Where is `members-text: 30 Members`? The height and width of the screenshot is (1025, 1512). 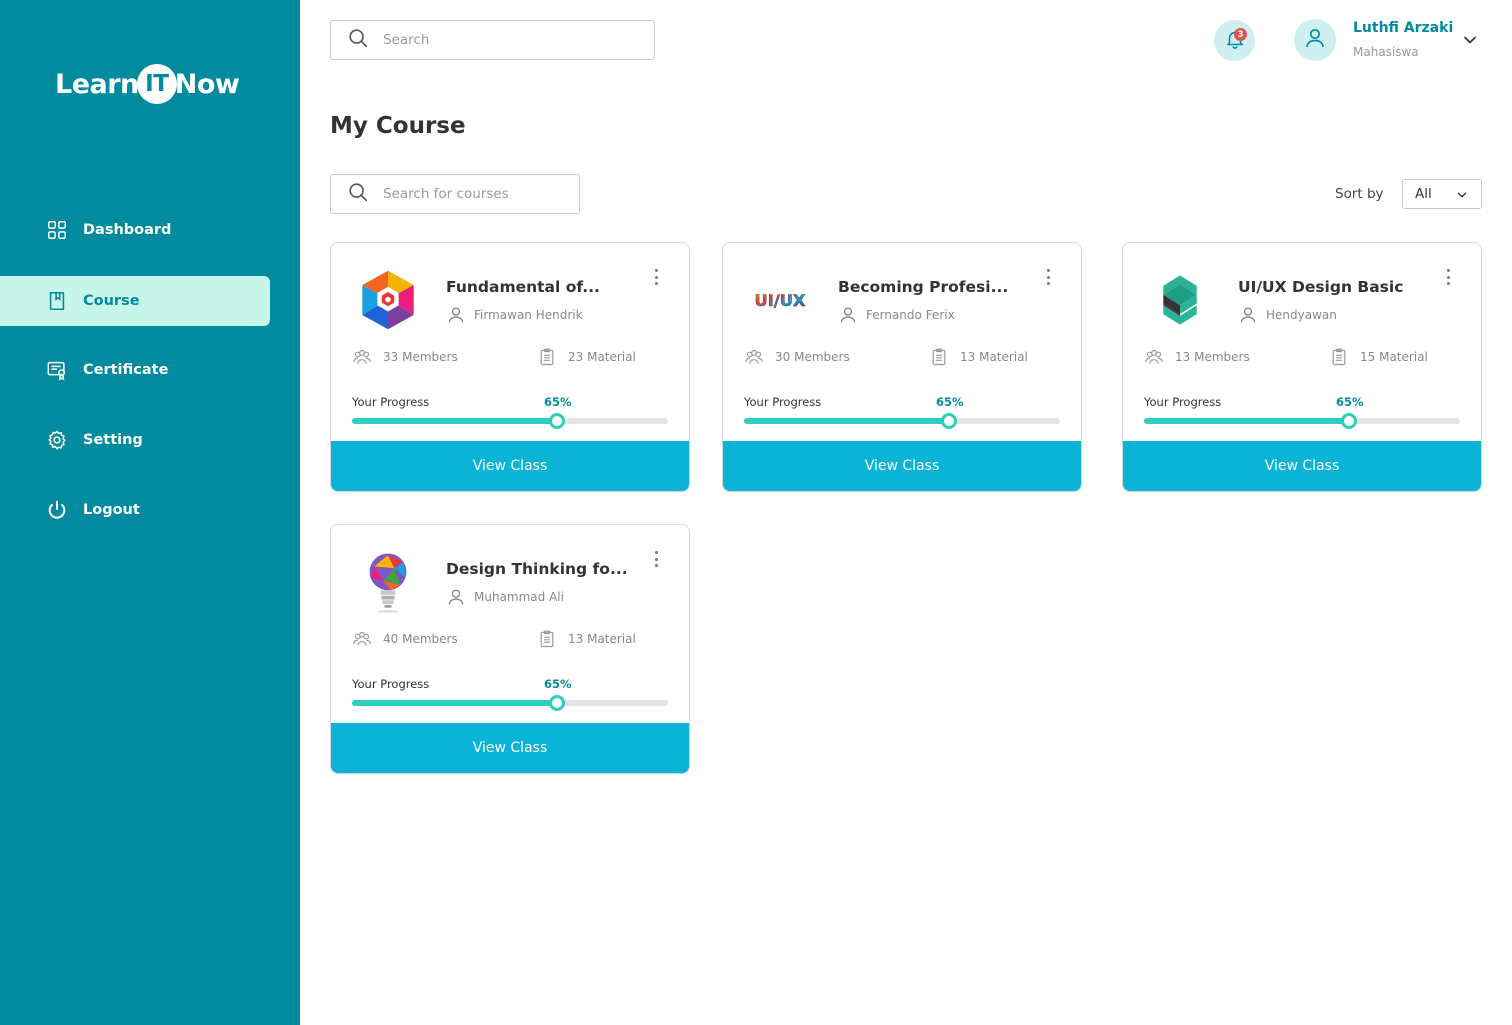
members-text: 30 Members is located at coordinates (812, 357).